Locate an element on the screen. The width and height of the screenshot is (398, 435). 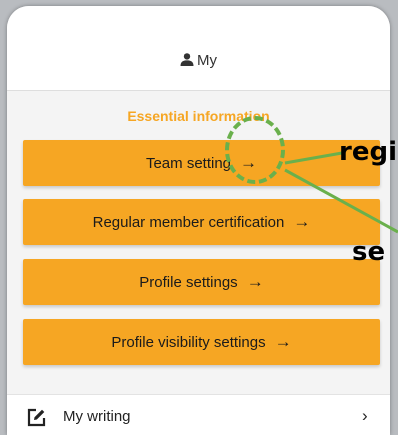
annotation-highlight-circle is located at coordinates (255, 150).